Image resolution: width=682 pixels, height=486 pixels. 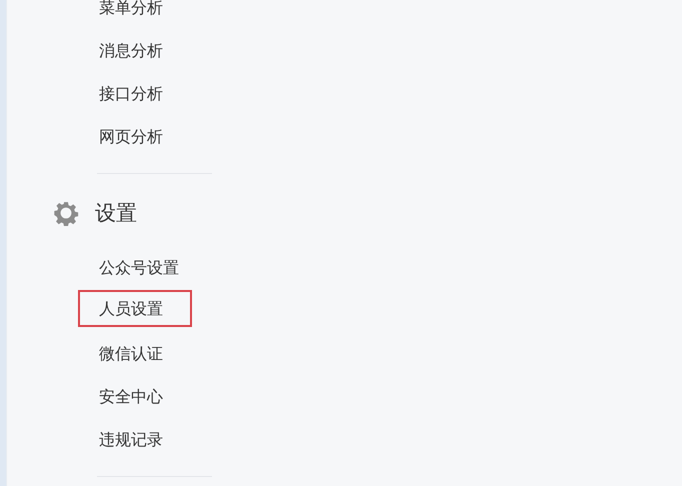 I want to click on menu-item: 人员设置, so click(x=135, y=308).